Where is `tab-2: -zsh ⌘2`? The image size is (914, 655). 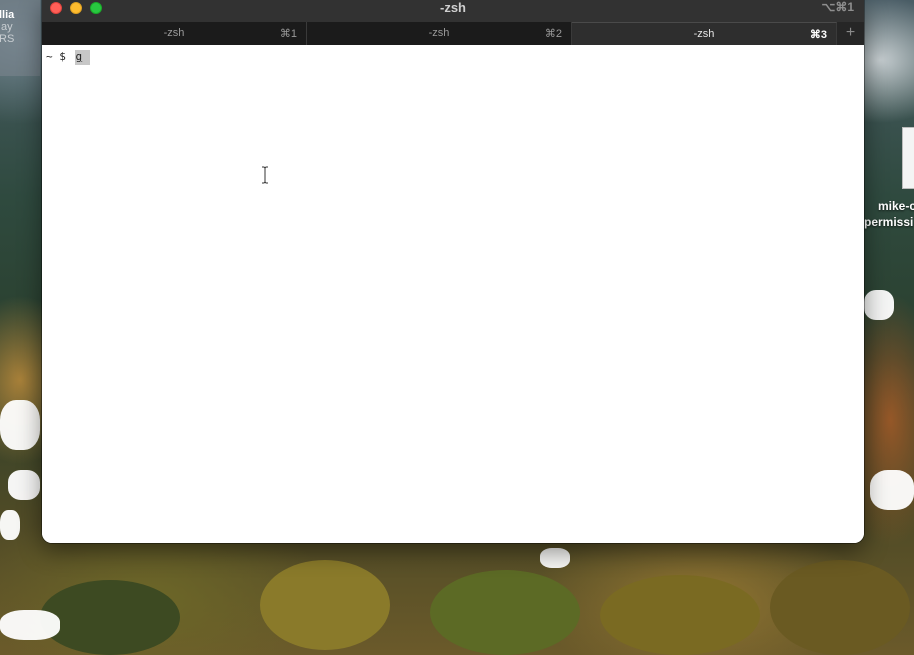 tab-2: -zsh ⌘2 is located at coordinates (439, 33).